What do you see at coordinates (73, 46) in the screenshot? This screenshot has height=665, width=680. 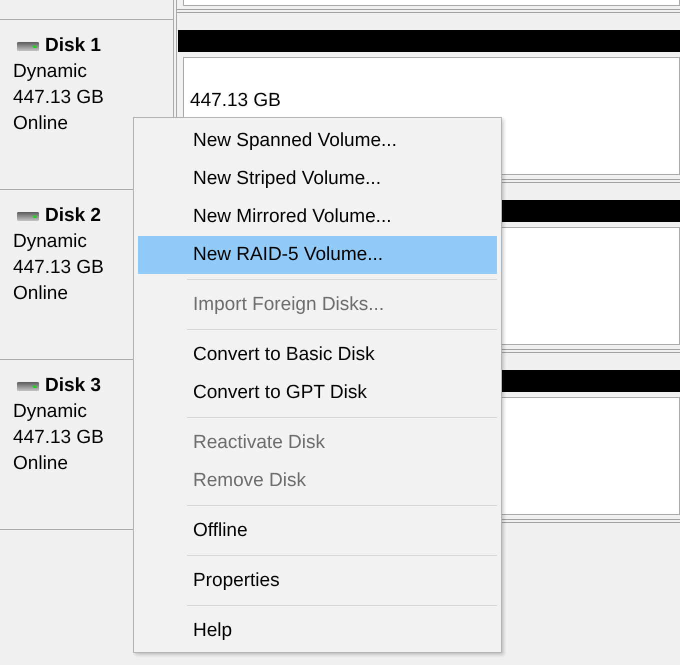 I see `disk-name: Disk 1` at bounding box center [73, 46].